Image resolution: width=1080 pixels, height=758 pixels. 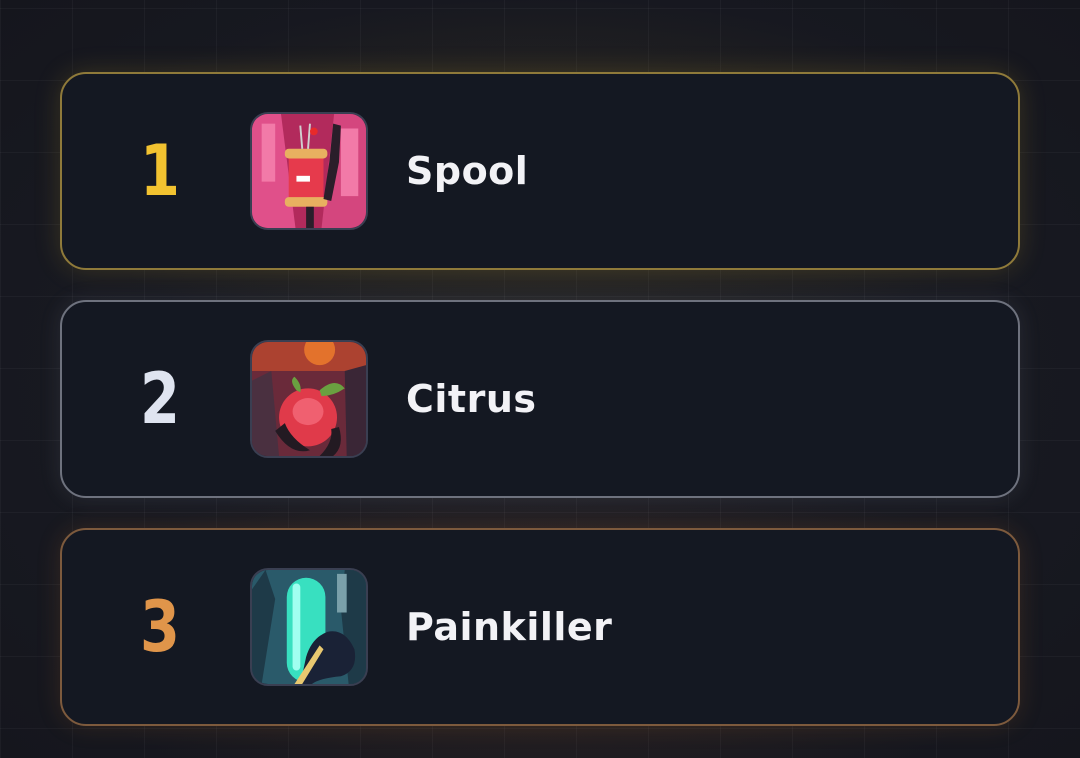 I want to click on rank-number: 2, so click(x=160, y=399).